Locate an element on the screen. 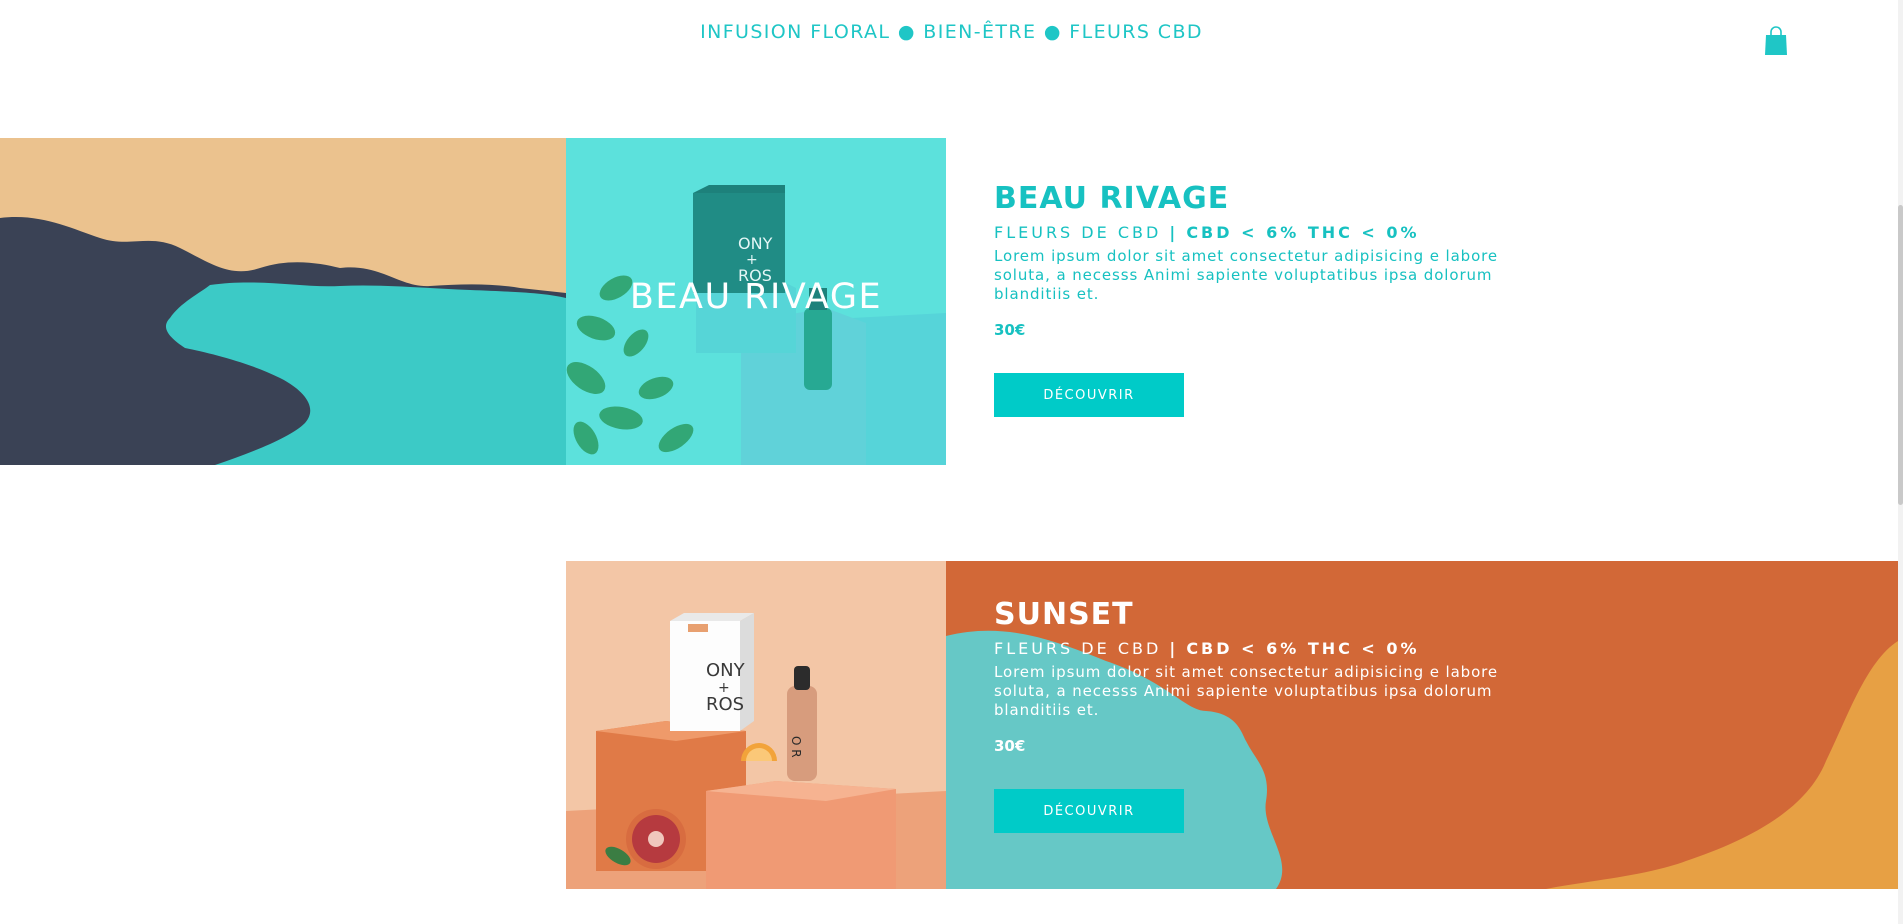 The height and width of the screenshot is (924, 1903). coastline-illustration is located at coordinates (283, 301).